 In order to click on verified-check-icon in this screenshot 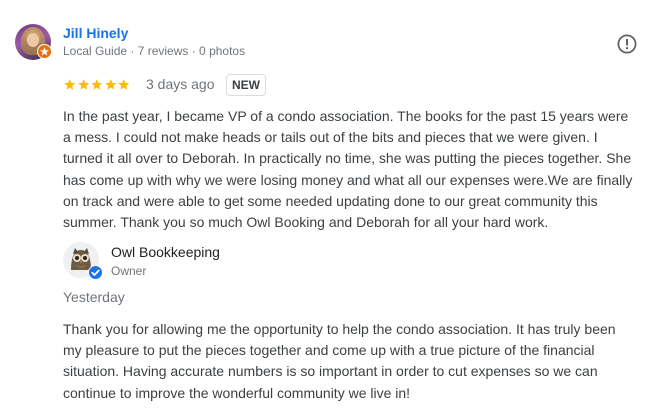, I will do `click(95, 272)`.